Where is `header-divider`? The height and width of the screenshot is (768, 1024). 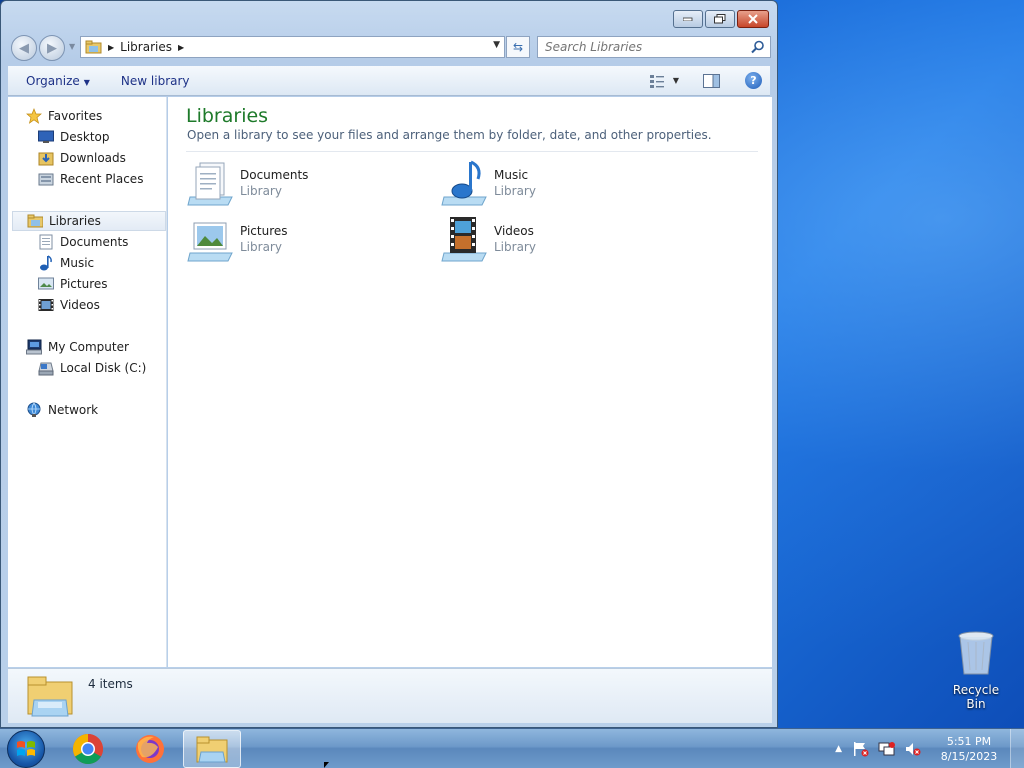
header-divider is located at coordinates (472, 151).